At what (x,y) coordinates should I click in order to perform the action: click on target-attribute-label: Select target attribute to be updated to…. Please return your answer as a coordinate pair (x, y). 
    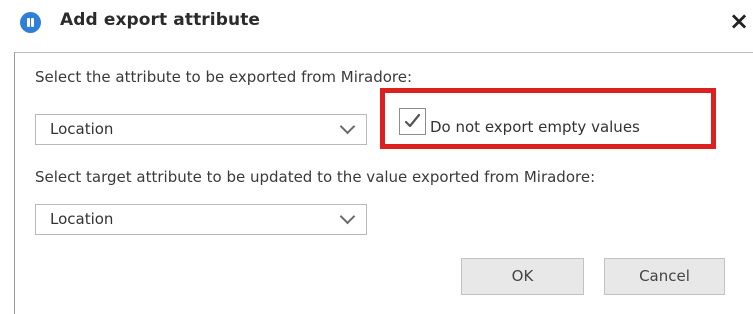
    Looking at the image, I should click on (315, 177).